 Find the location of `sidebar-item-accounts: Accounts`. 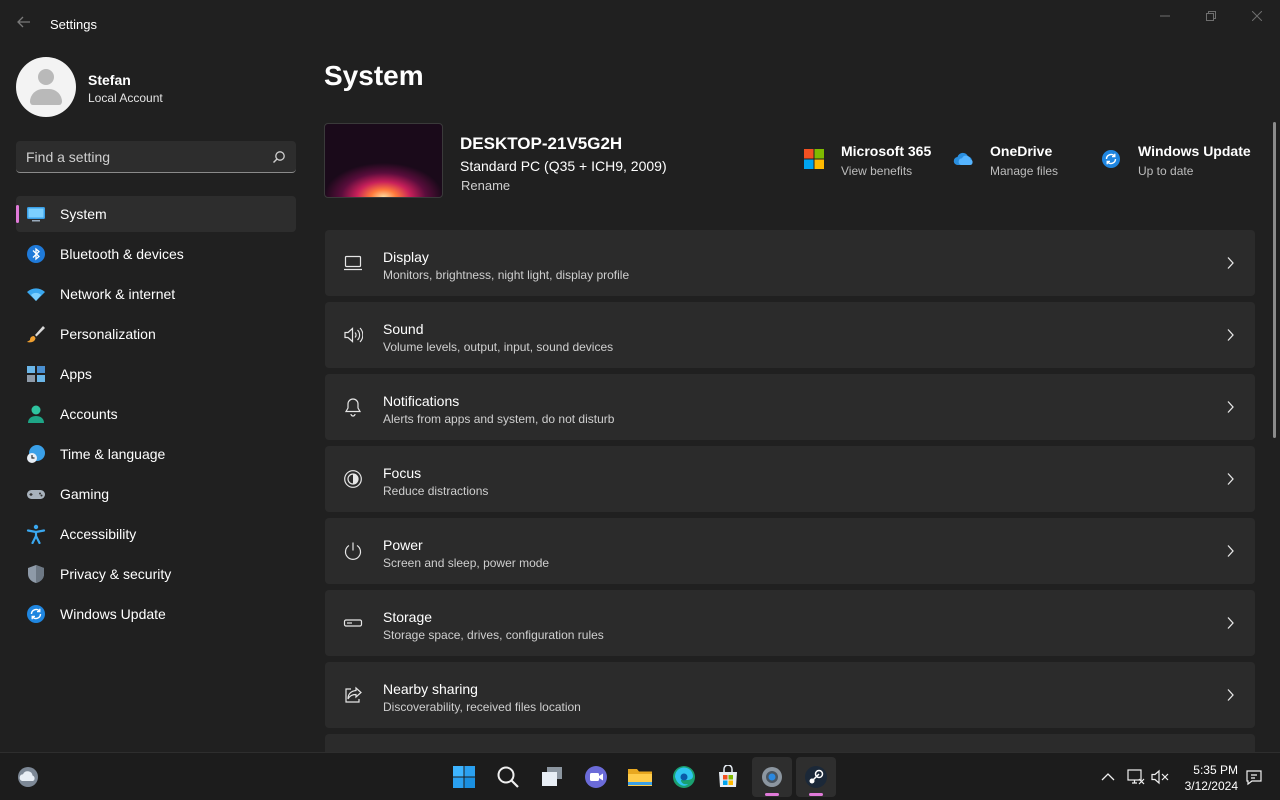

sidebar-item-accounts: Accounts is located at coordinates (156, 414).